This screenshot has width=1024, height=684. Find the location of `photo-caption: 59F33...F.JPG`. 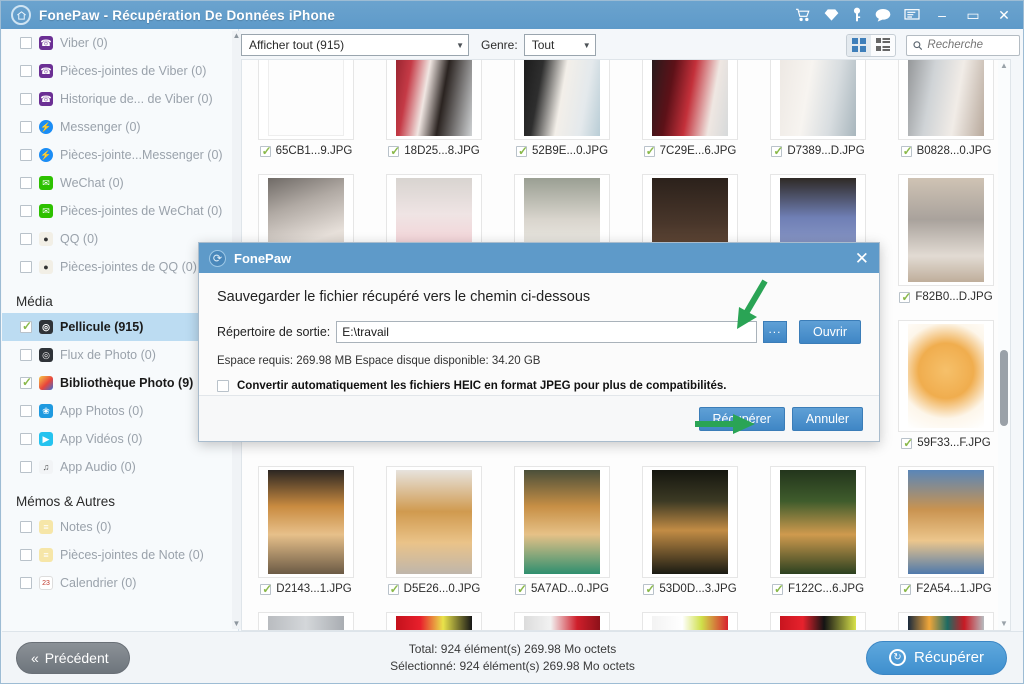

photo-caption: 59F33...F.JPG is located at coordinates (946, 443).